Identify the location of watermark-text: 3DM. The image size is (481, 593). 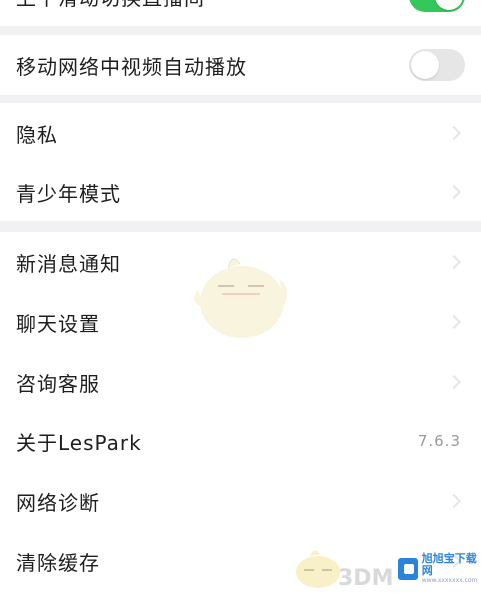
(366, 578).